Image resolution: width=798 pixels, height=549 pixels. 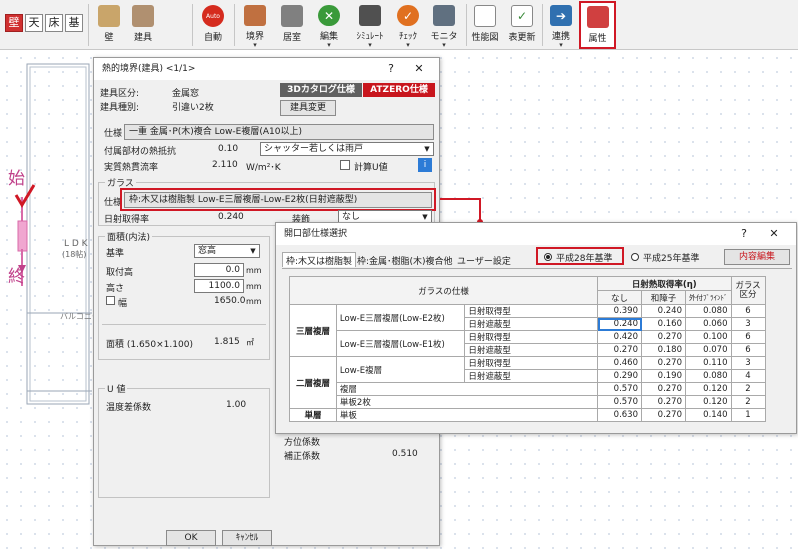 I want to click on room-icon, so click(x=292, y=16).